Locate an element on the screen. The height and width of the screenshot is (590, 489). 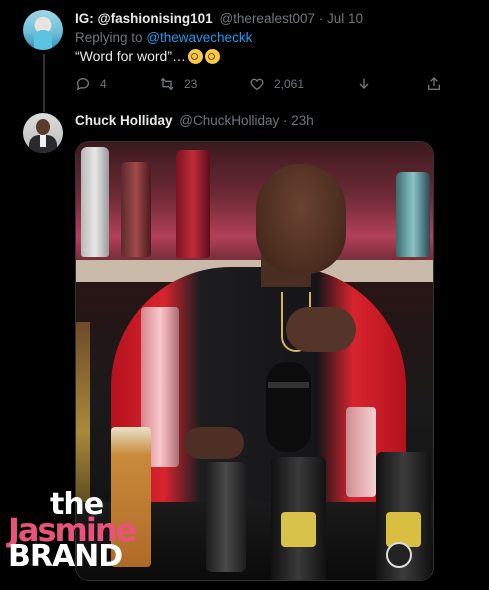
like-button: 2,061 is located at coordinates (276, 84).